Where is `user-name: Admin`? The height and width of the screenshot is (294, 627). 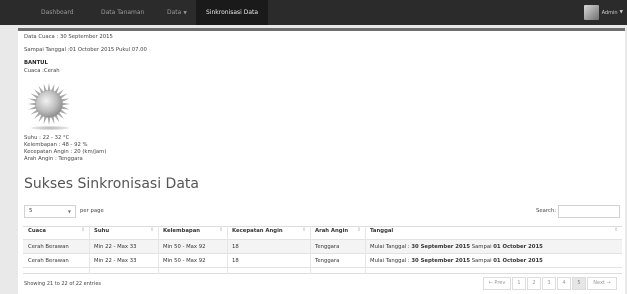 user-name: Admin is located at coordinates (609, 12).